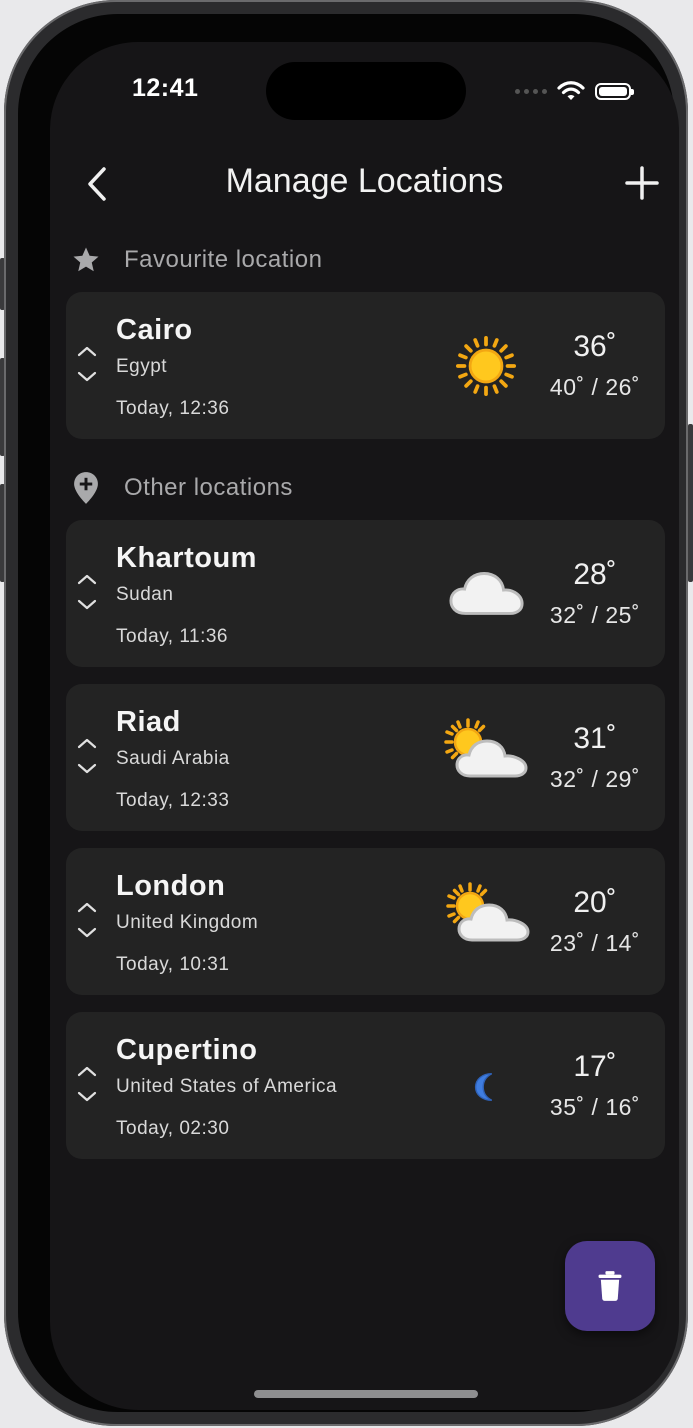 This screenshot has height=1428, width=693. Describe the element at coordinates (86, 488) in the screenshot. I see `add-location-pin-icon` at that location.